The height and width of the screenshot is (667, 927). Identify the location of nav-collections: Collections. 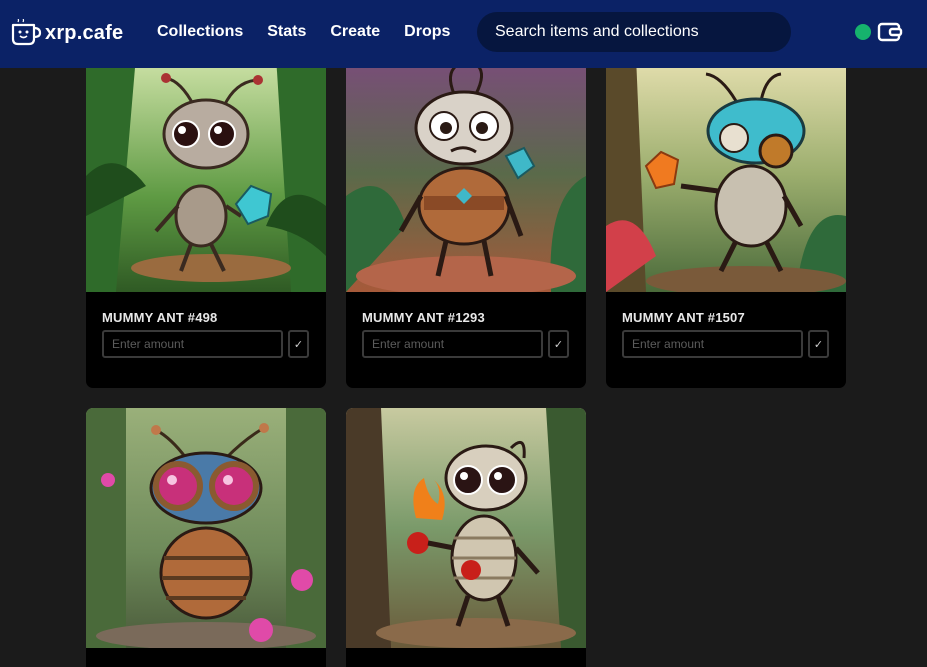
(200, 32).